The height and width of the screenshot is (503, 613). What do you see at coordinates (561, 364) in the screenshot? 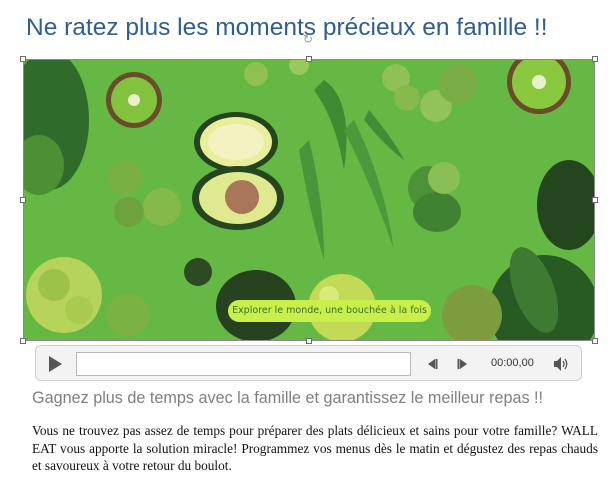
I see `volume-icon` at bounding box center [561, 364].